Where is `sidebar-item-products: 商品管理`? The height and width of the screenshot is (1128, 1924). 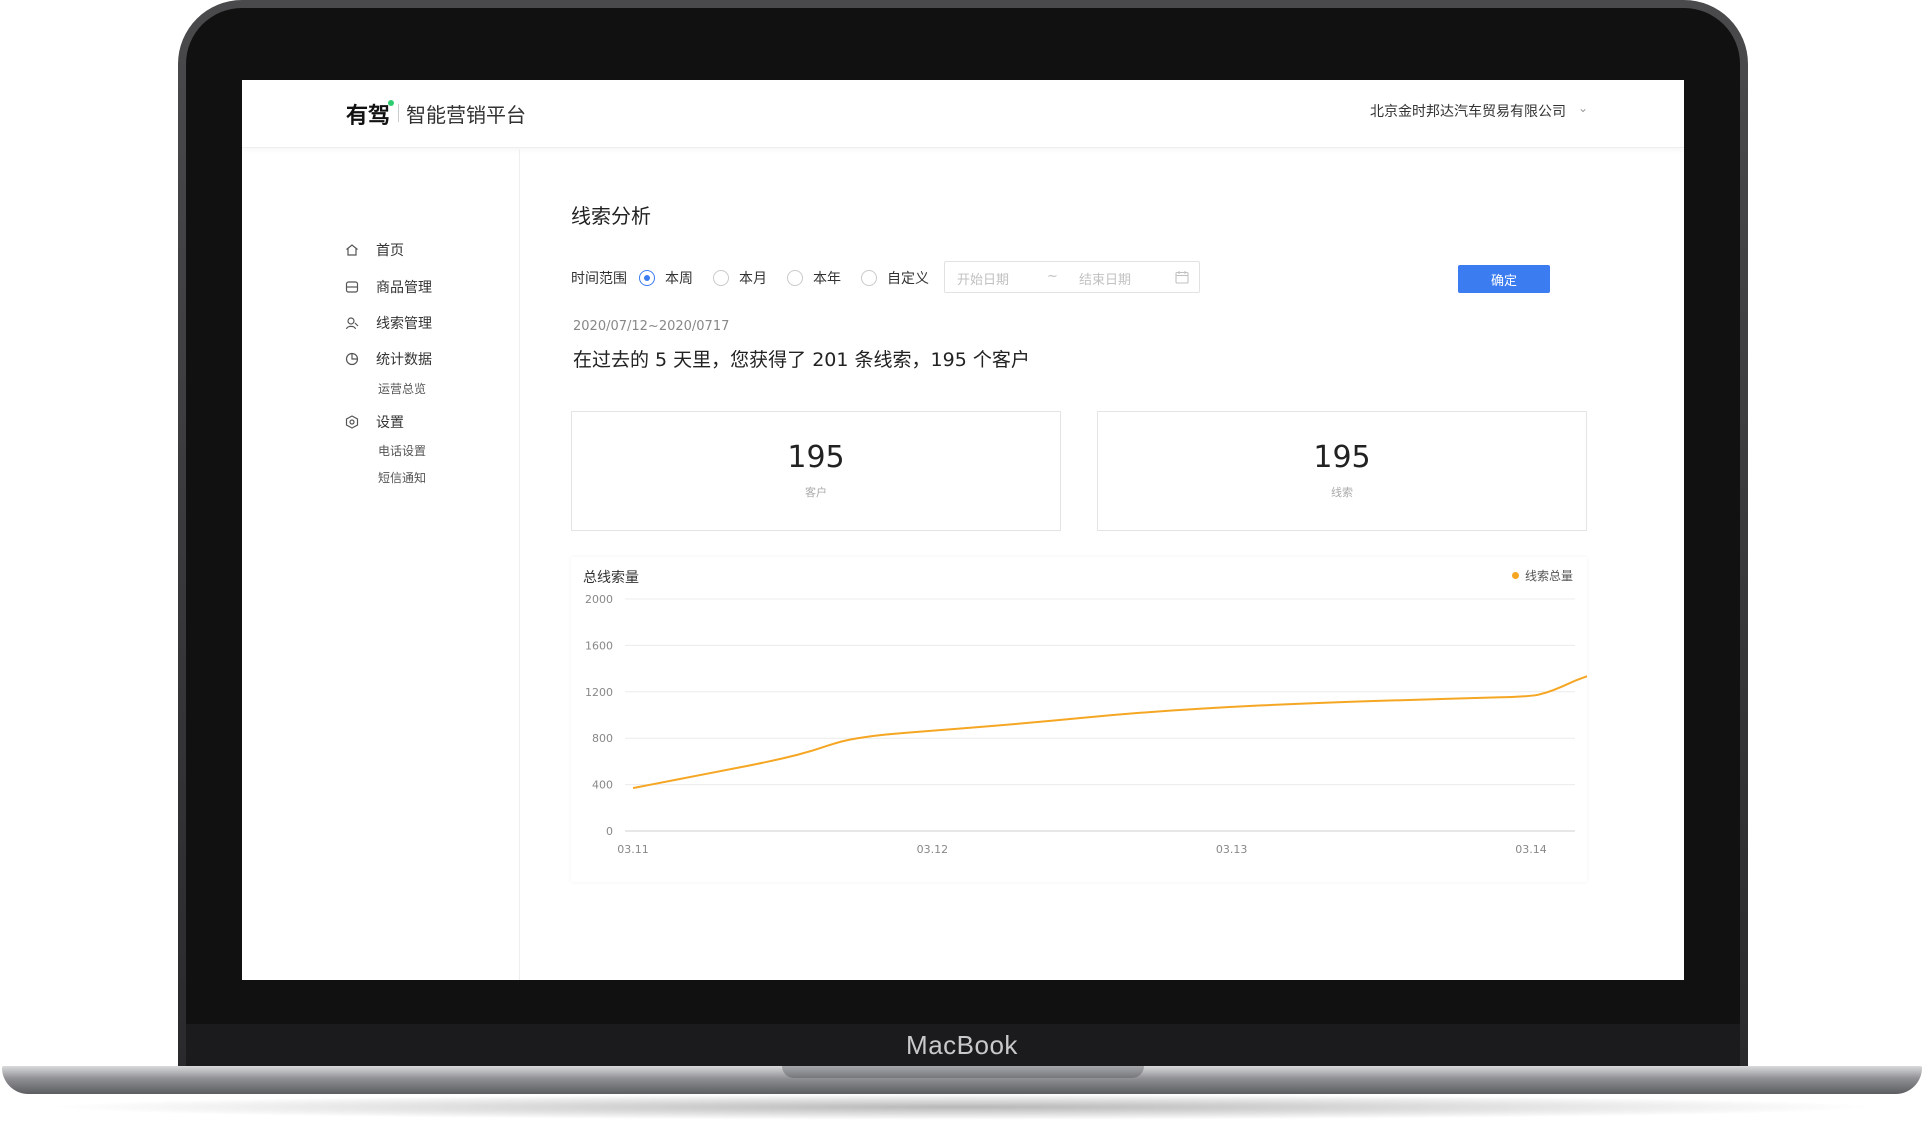 sidebar-item-products: 商品管理 is located at coordinates (388, 287).